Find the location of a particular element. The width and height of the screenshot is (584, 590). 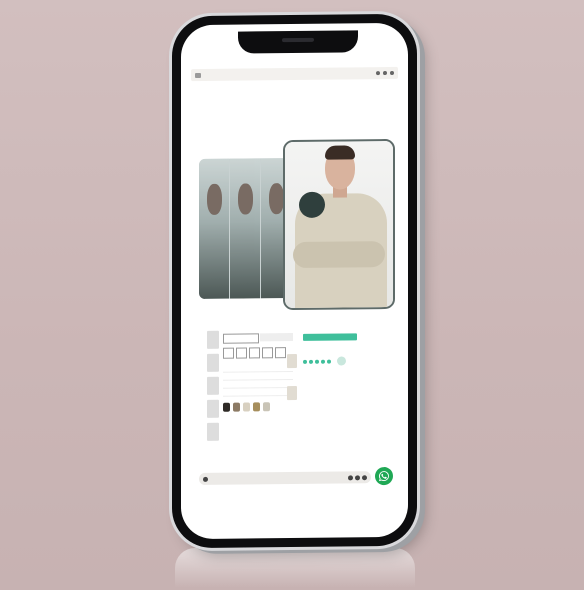

chat-search-bar is located at coordinates (285, 478).